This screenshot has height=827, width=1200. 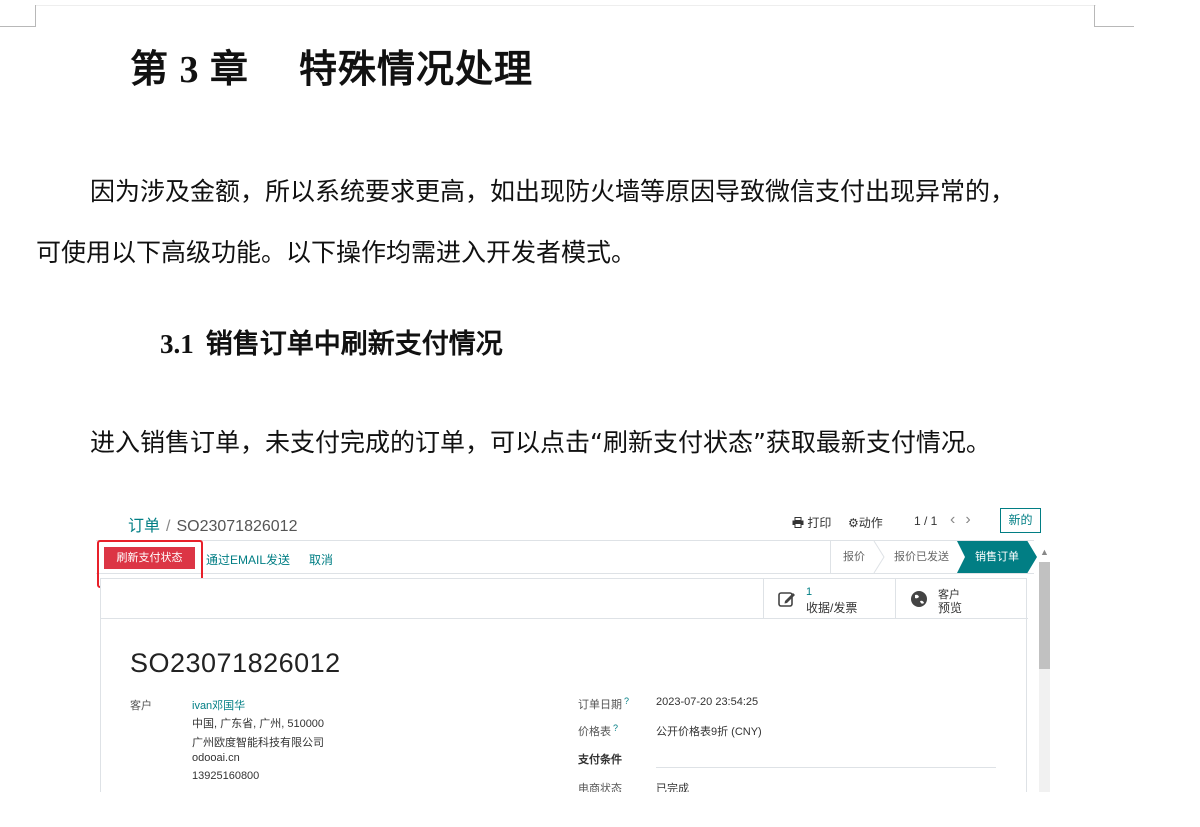 I want to click on page-corner-mark-left, so click(x=18, y=16).